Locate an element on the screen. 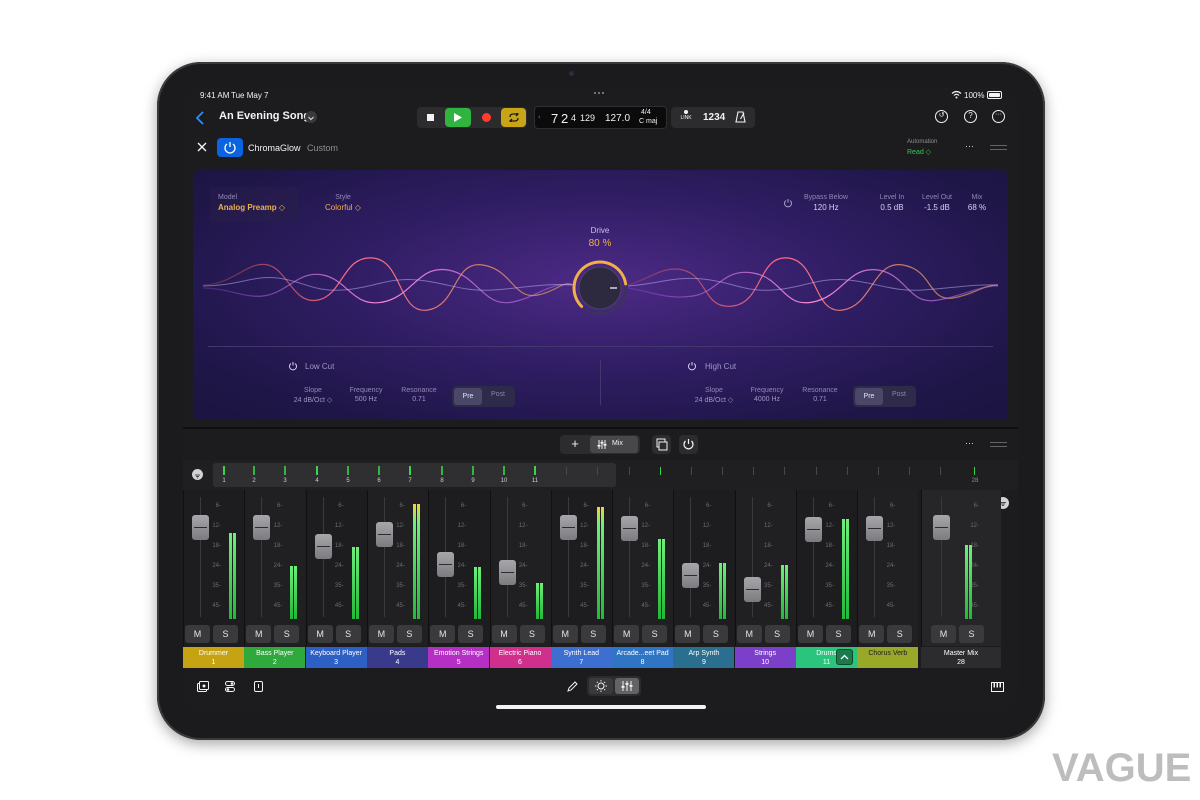 The height and width of the screenshot is (800, 1200). record-button is located at coordinates (486, 117).